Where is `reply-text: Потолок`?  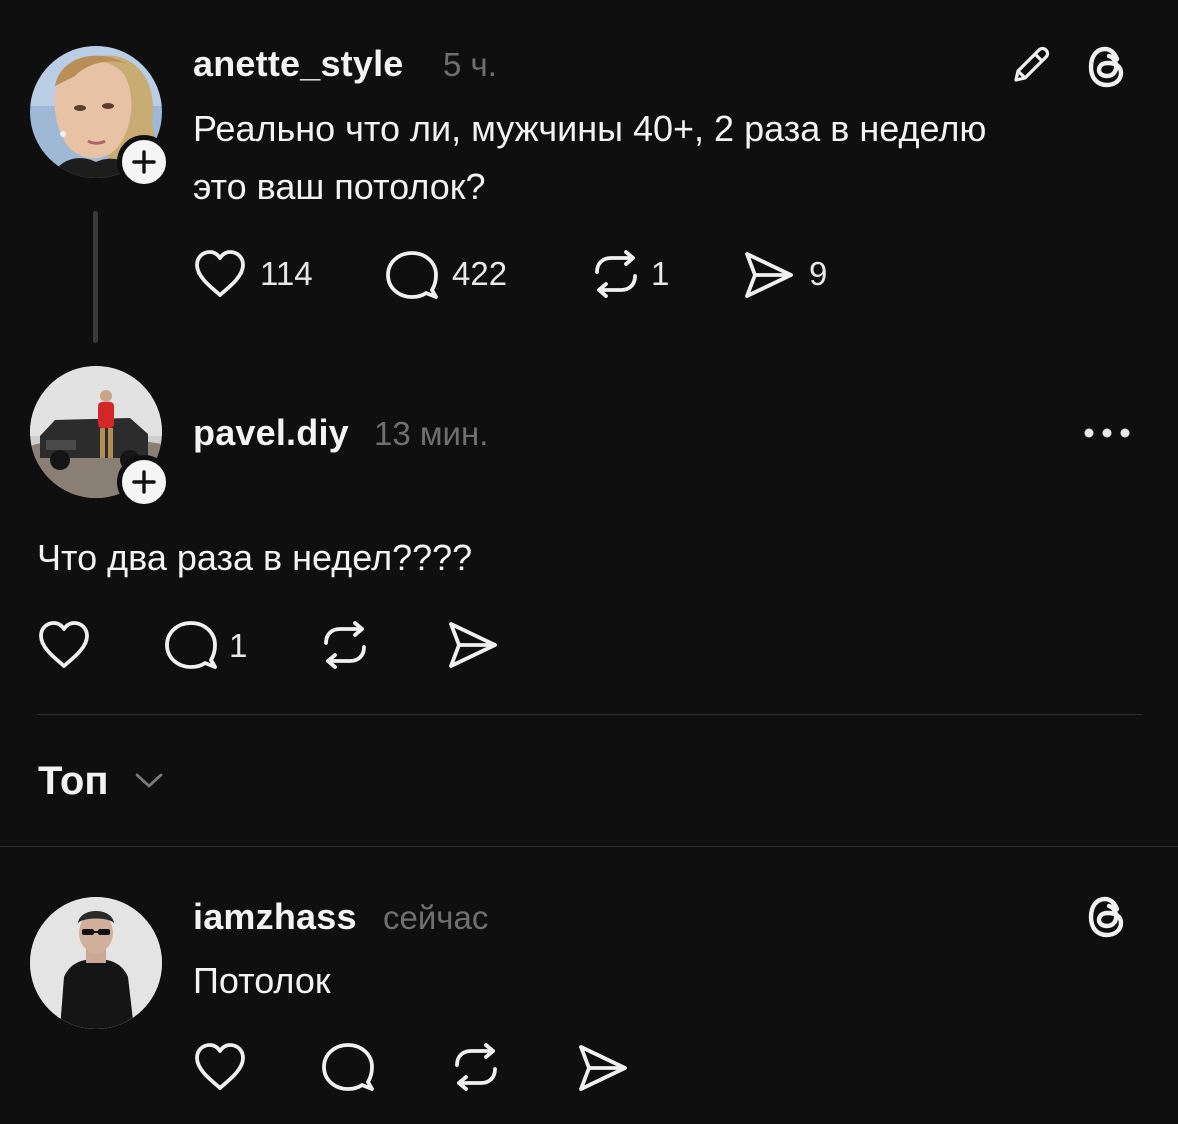
reply-text: Потолок is located at coordinates (262, 980).